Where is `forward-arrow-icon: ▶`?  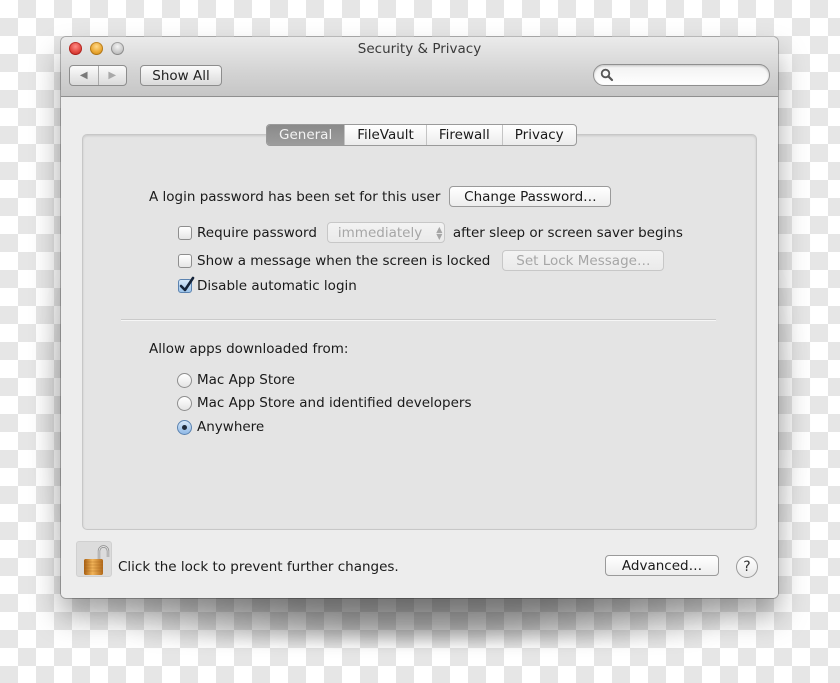
forward-arrow-icon: ▶ is located at coordinates (112, 75).